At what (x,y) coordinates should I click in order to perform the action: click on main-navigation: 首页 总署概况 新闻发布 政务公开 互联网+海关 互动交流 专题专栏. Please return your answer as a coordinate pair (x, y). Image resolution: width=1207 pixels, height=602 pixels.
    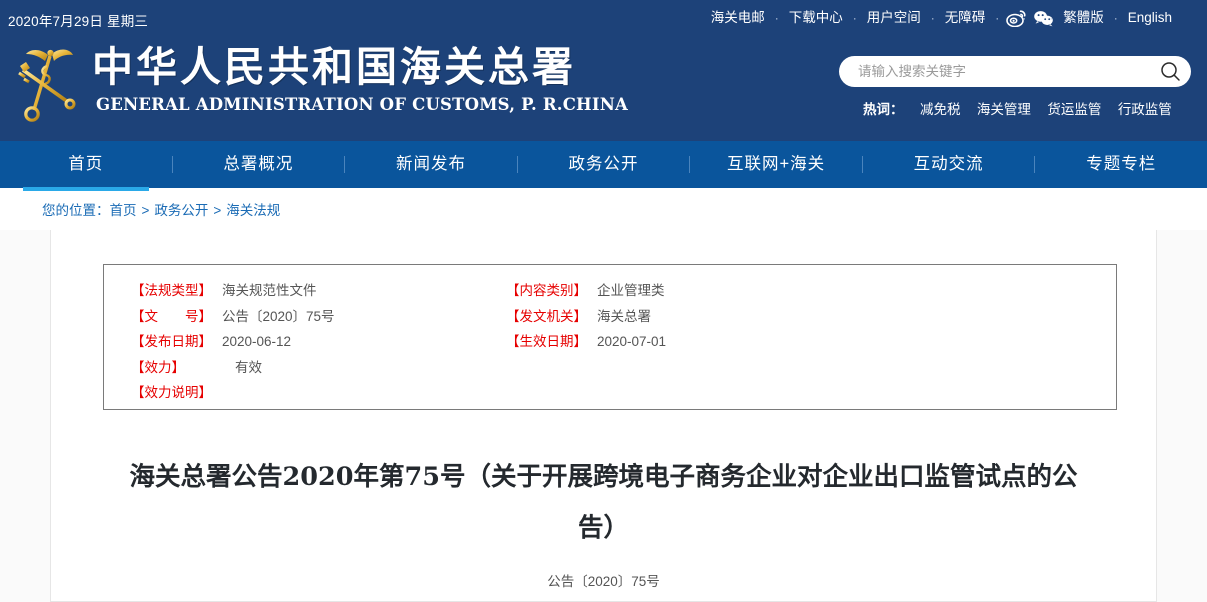
    Looking at the image, I should click on (603, 164).